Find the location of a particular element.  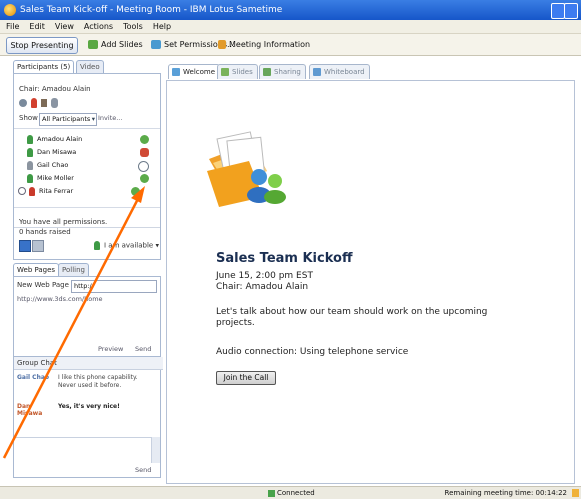

tab-sharing: Sharing is located at coordinates (282, 71).